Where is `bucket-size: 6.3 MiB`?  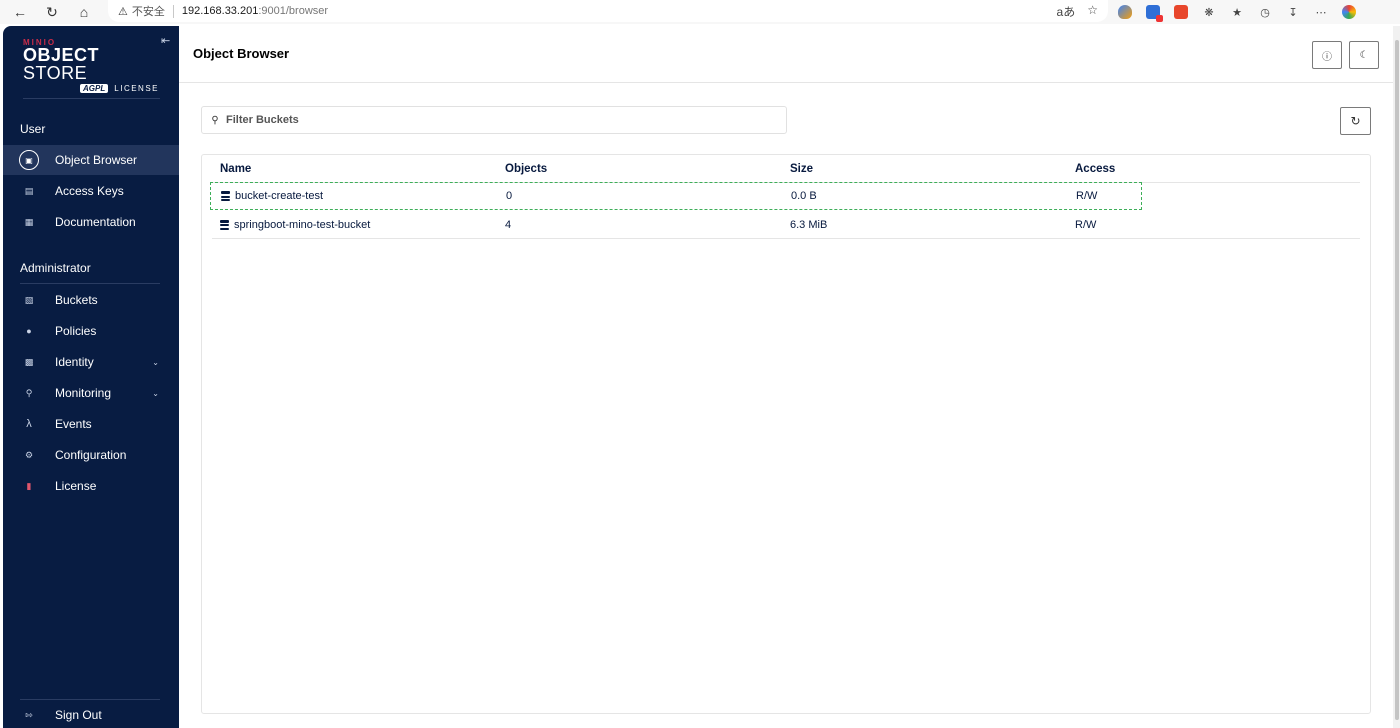
bucket-size: 6.3 MiB is located at coordinates (809, 224).